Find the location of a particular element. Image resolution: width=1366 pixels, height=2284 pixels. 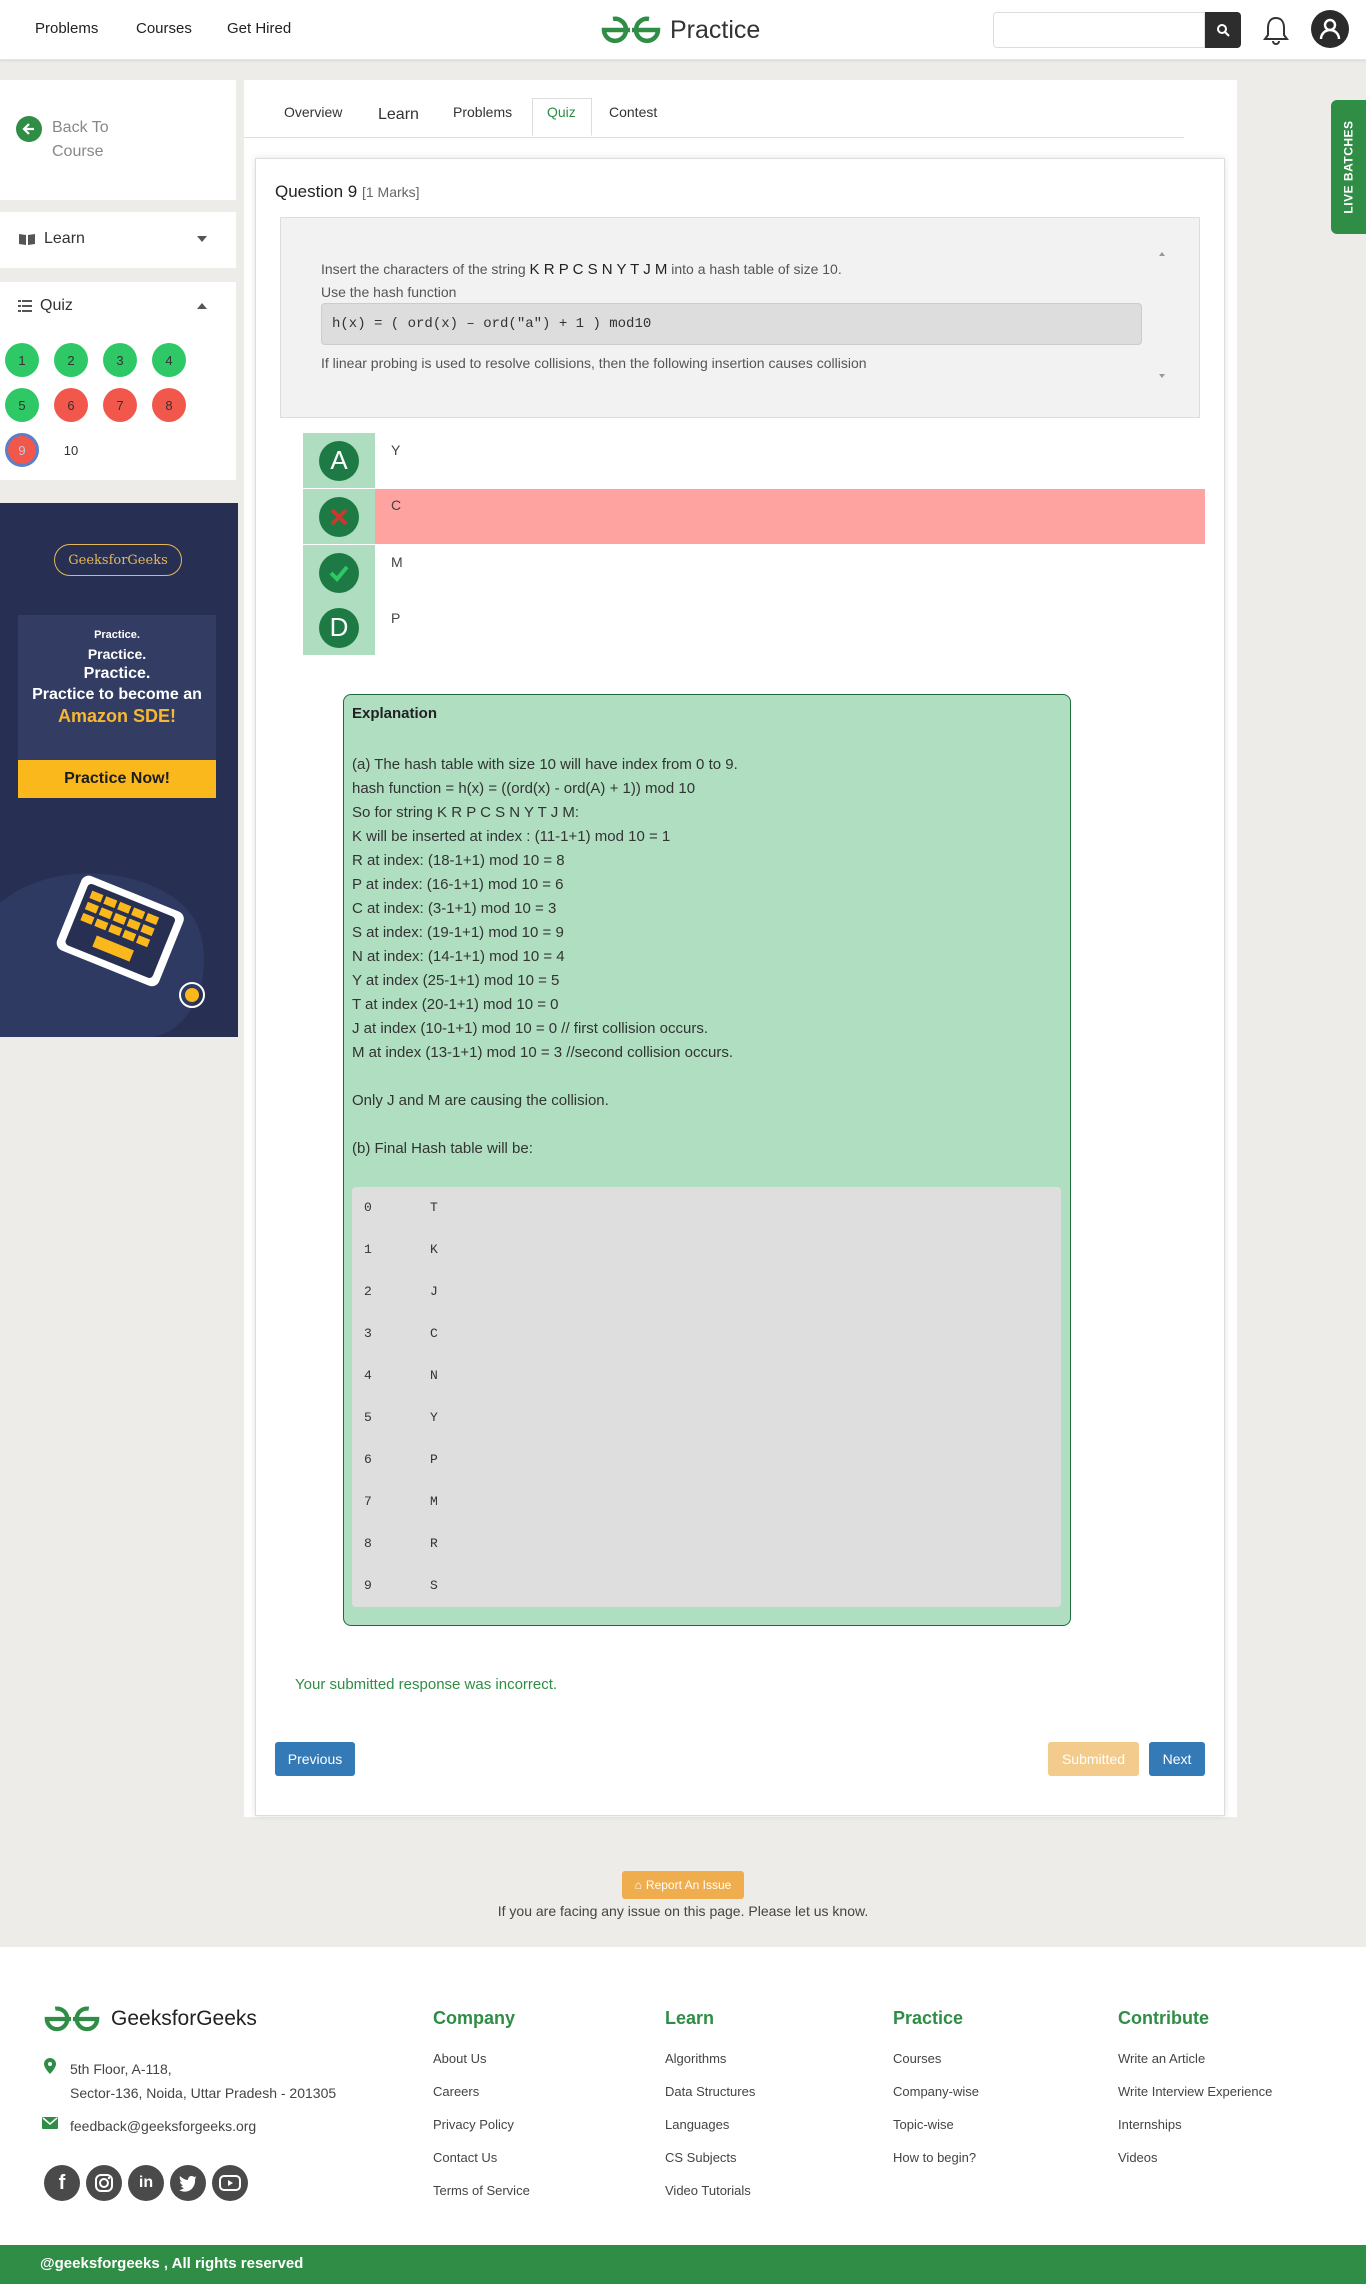

footer-link: Topic-wise is located at coordinates (923, 2124).